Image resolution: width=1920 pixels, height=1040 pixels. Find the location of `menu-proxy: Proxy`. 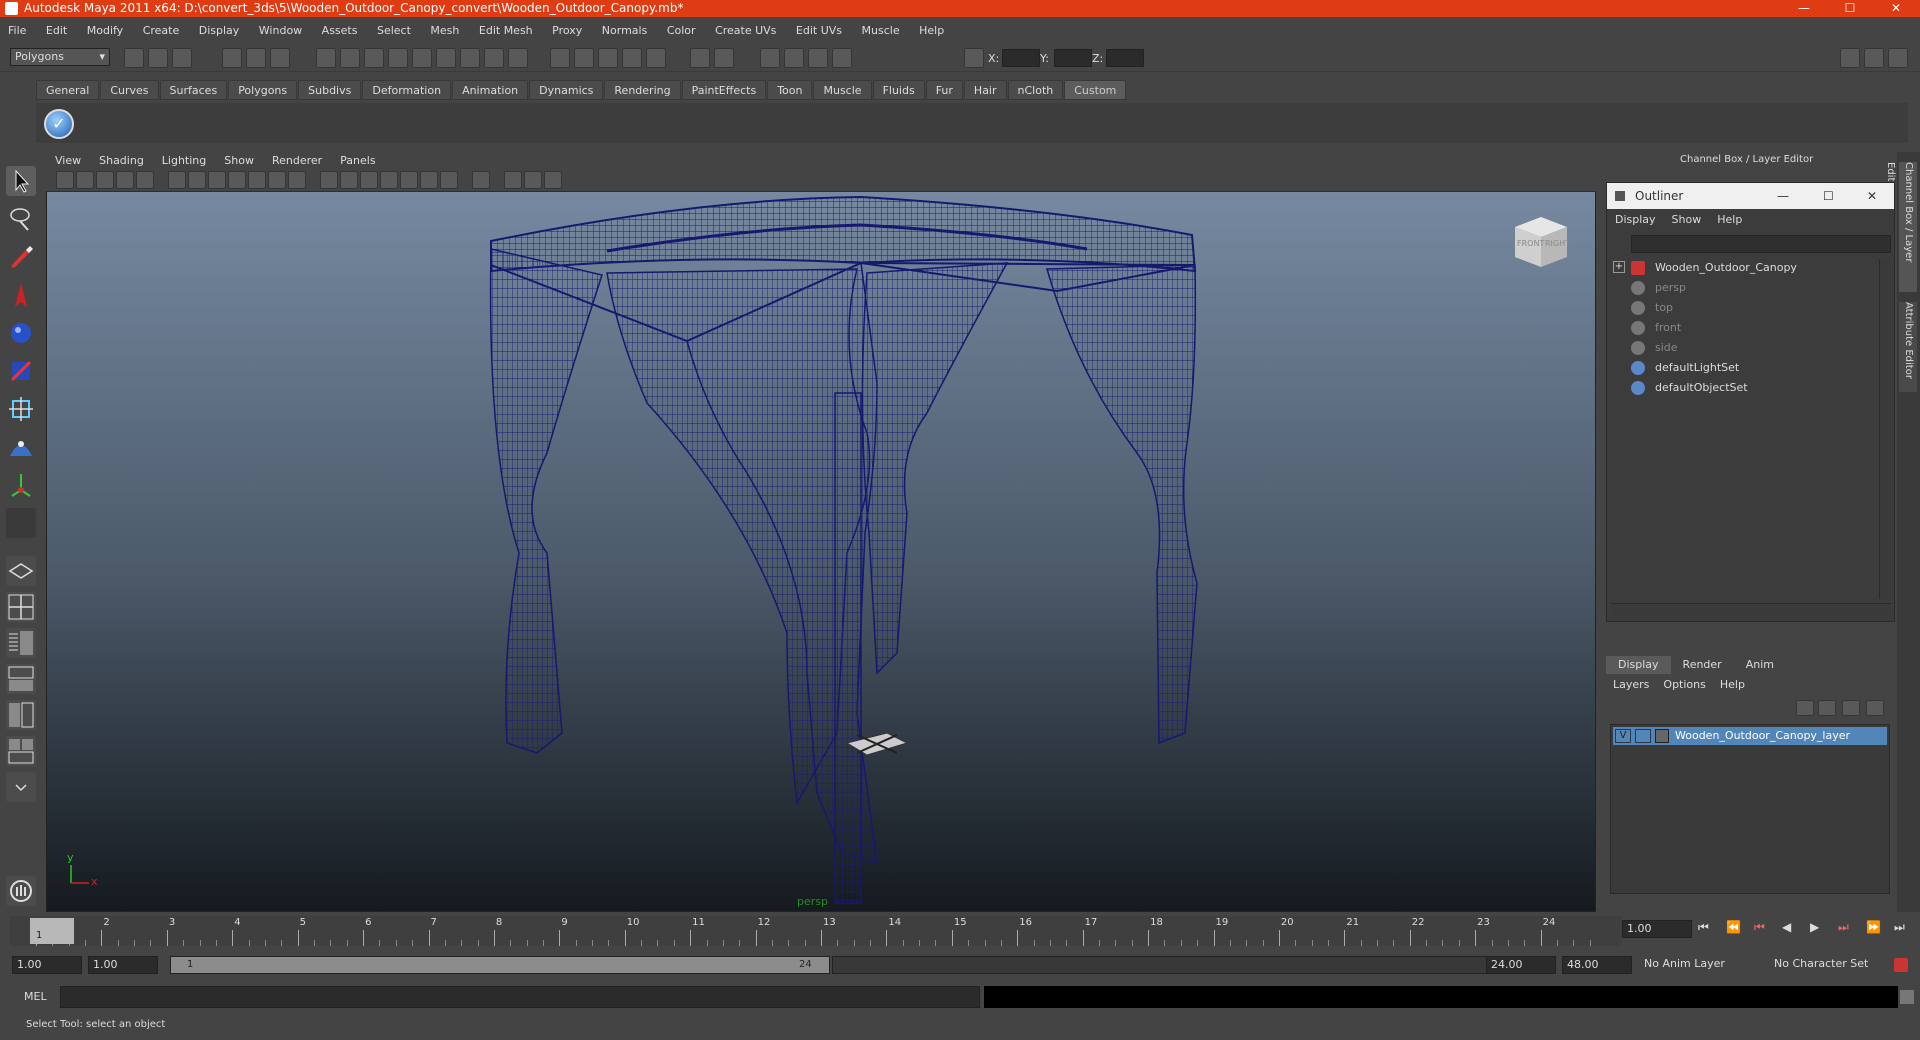

menu-proxy: Proxy is located at coordinates (567, 31).